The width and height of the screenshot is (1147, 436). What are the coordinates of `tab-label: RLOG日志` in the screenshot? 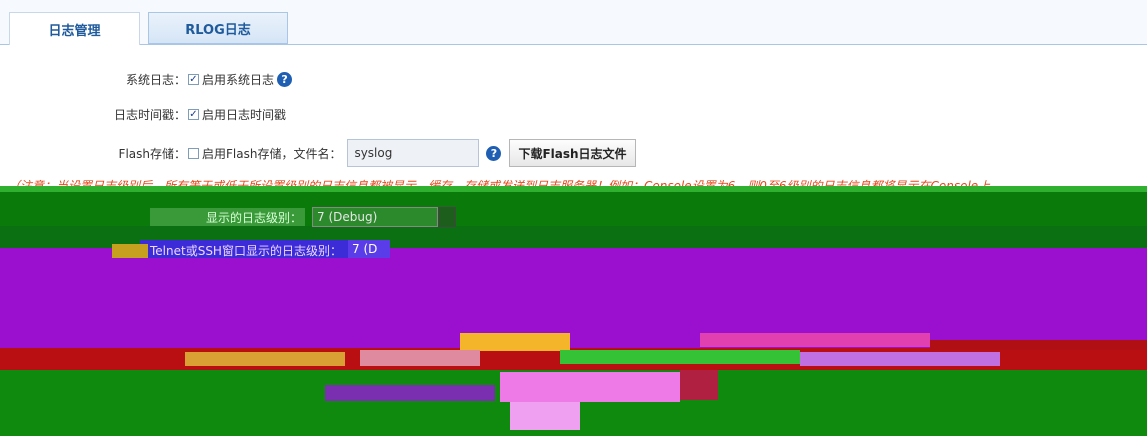 It's located at (218, 30).